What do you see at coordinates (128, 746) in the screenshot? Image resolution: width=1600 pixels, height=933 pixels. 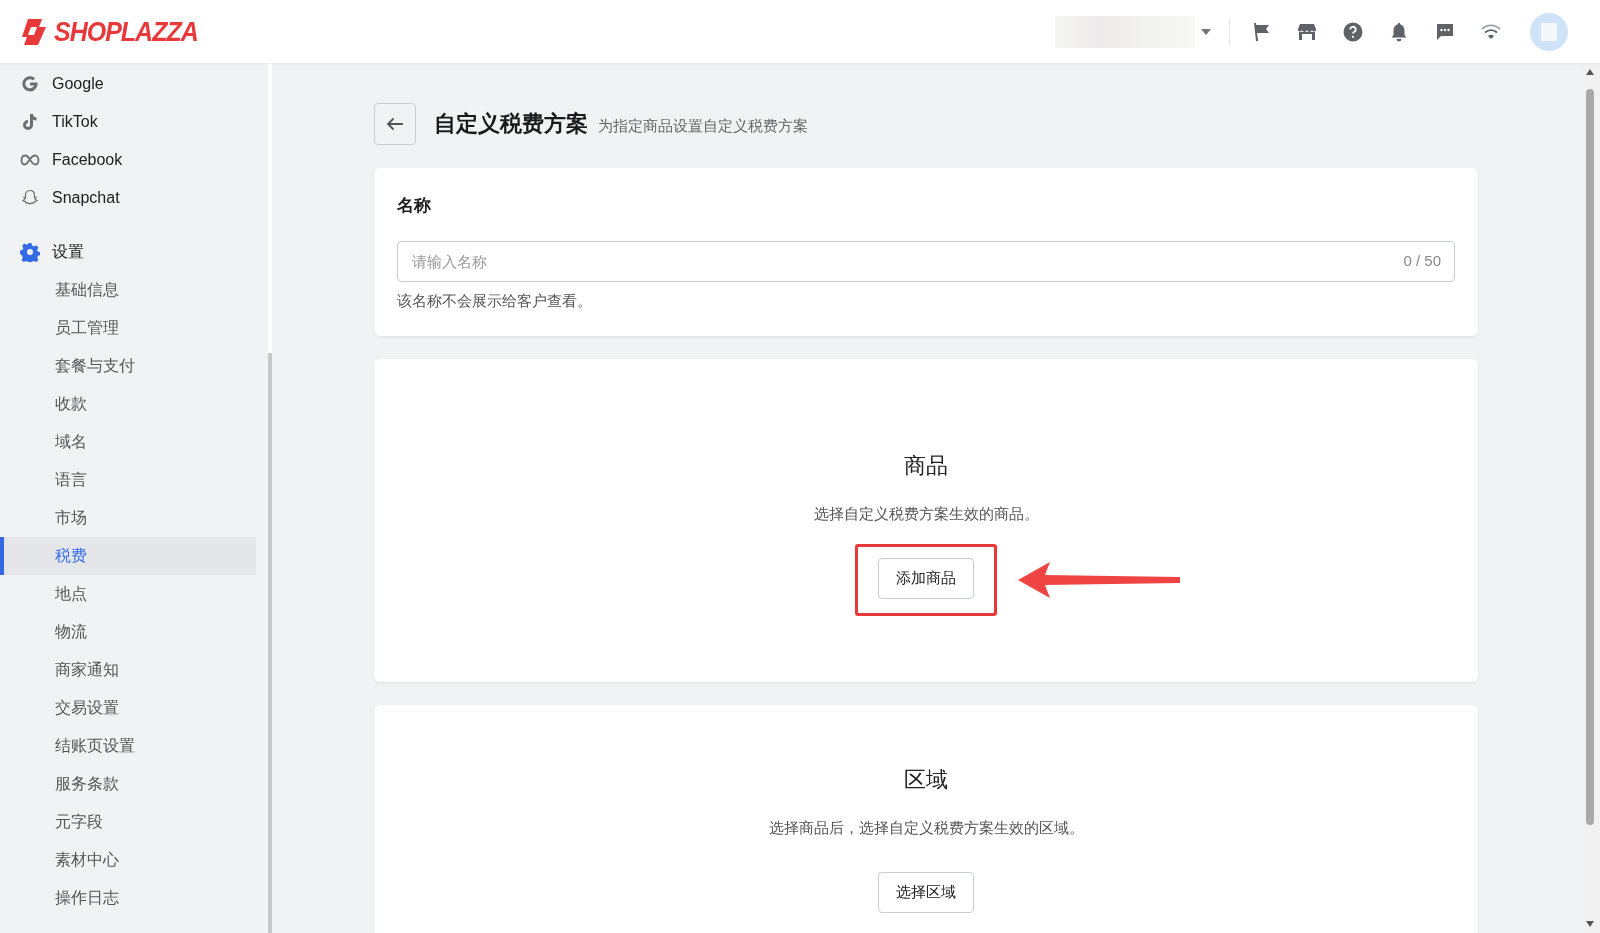 I see `sidebar-subitem: 结账页设置` at bounding box center [128, 746].